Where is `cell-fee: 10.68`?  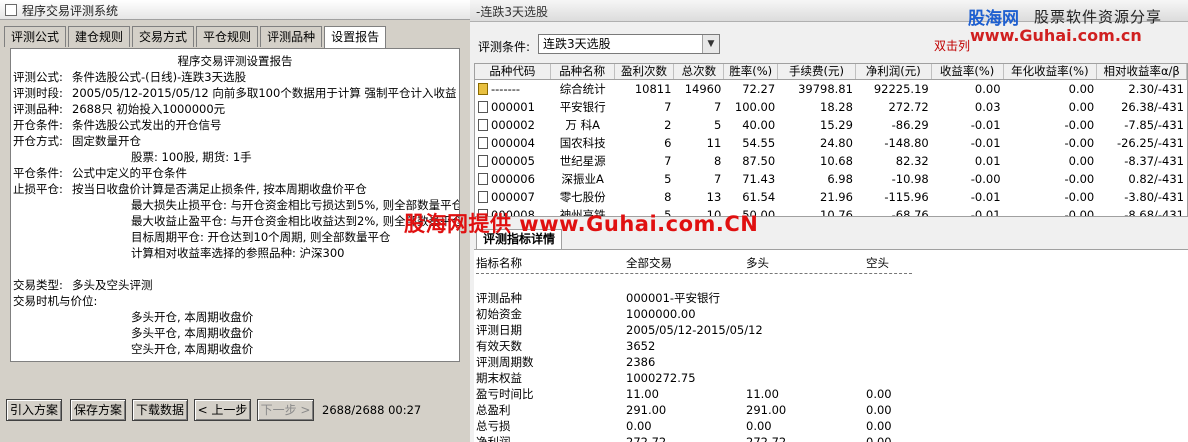
cell-fee: 10.68 is located at coordinates (836, 161).